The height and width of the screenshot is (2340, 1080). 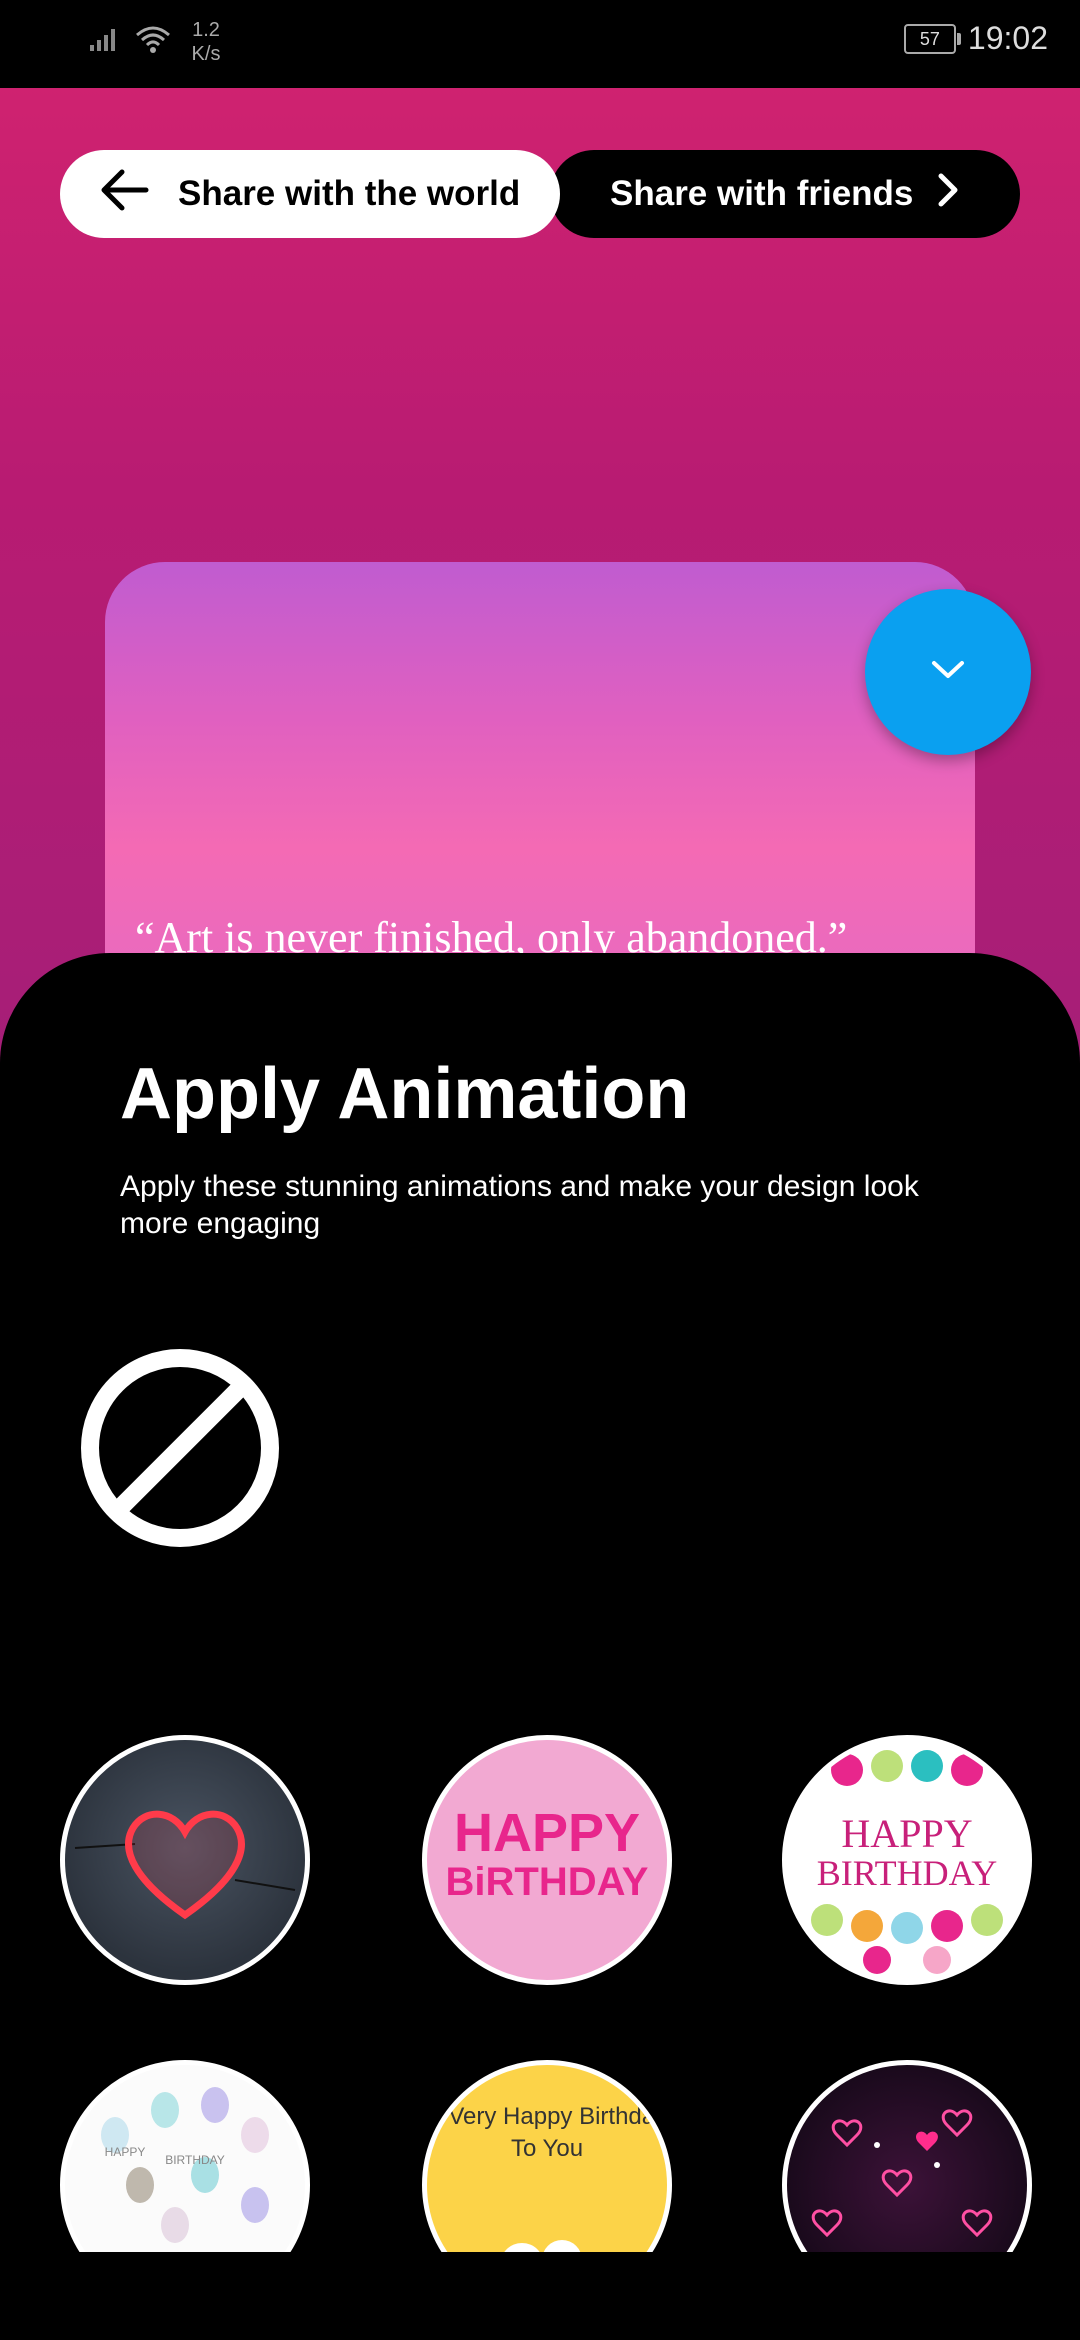 I want to click on bday1-line1: HAPPY, so click(x=547, y=1833).